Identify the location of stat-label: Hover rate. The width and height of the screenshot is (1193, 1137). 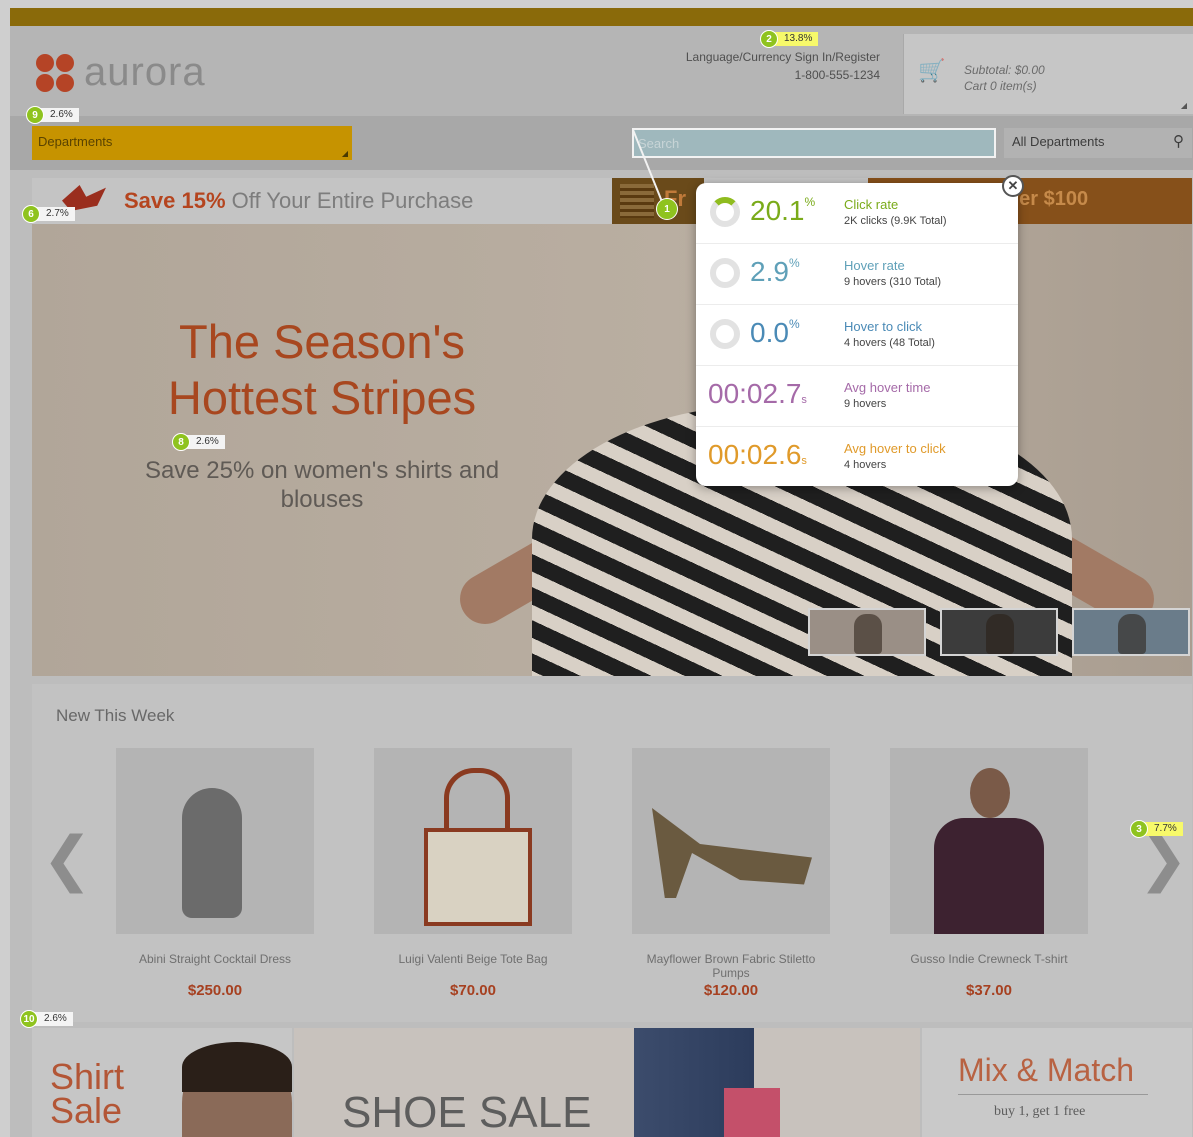
(874, 265).